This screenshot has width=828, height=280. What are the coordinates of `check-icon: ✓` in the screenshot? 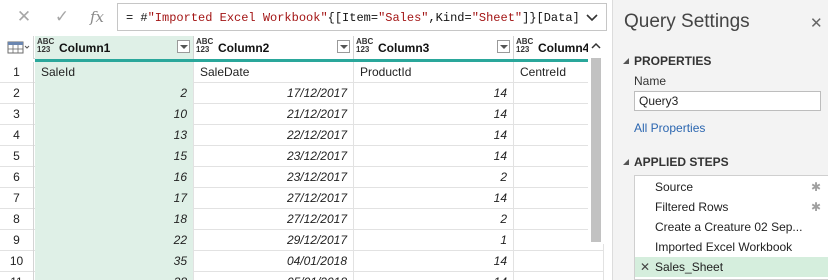 It's located at (62, 17).